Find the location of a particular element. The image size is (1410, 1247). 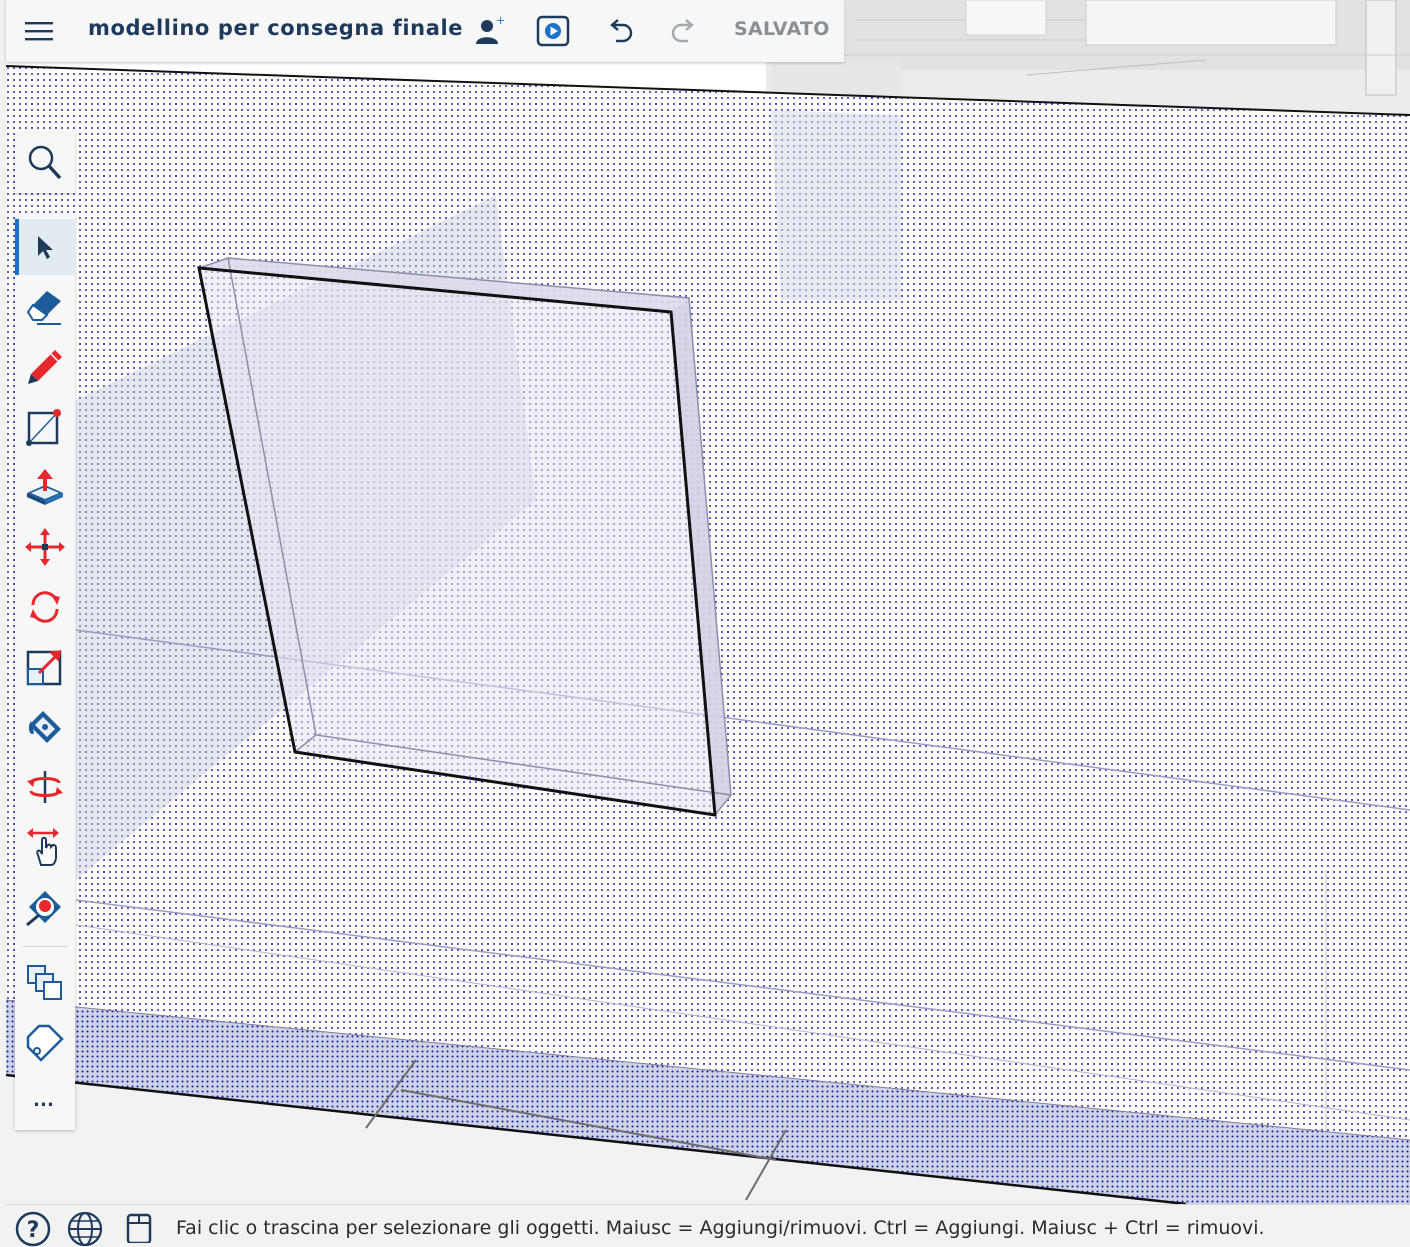

search-panel is located at coordinates (45, 163).